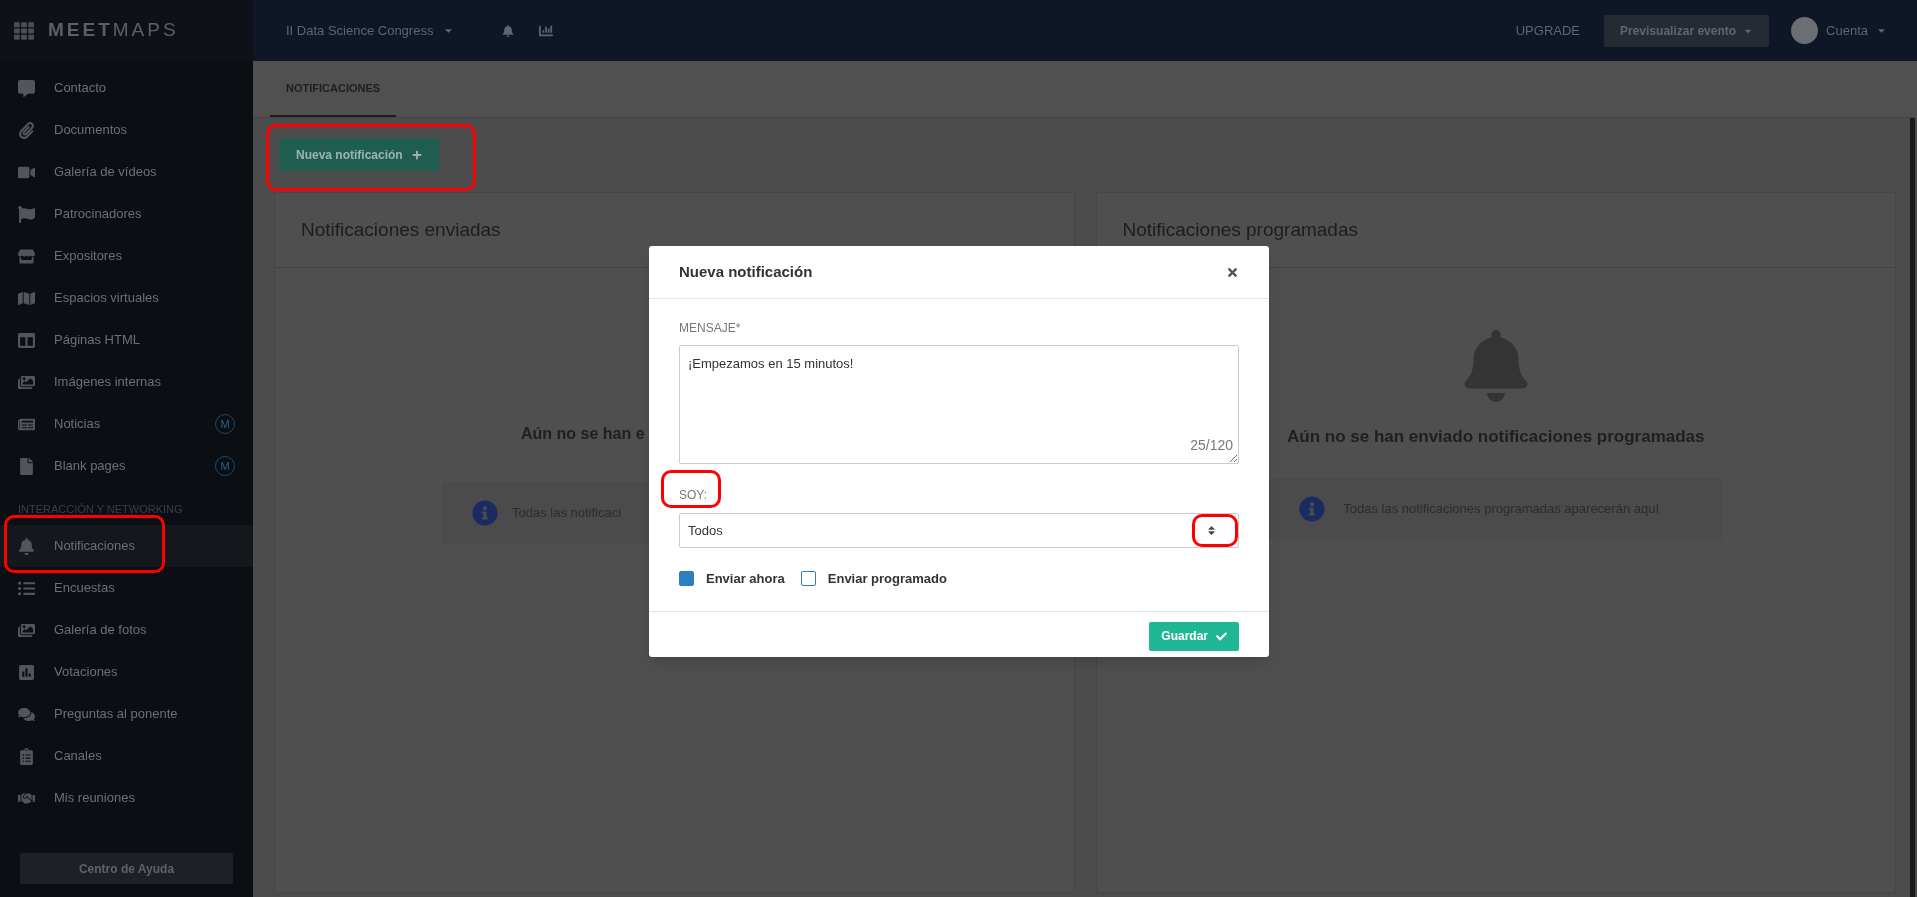  I want to click on account-menu: Cuenta, so click(1856, 30).